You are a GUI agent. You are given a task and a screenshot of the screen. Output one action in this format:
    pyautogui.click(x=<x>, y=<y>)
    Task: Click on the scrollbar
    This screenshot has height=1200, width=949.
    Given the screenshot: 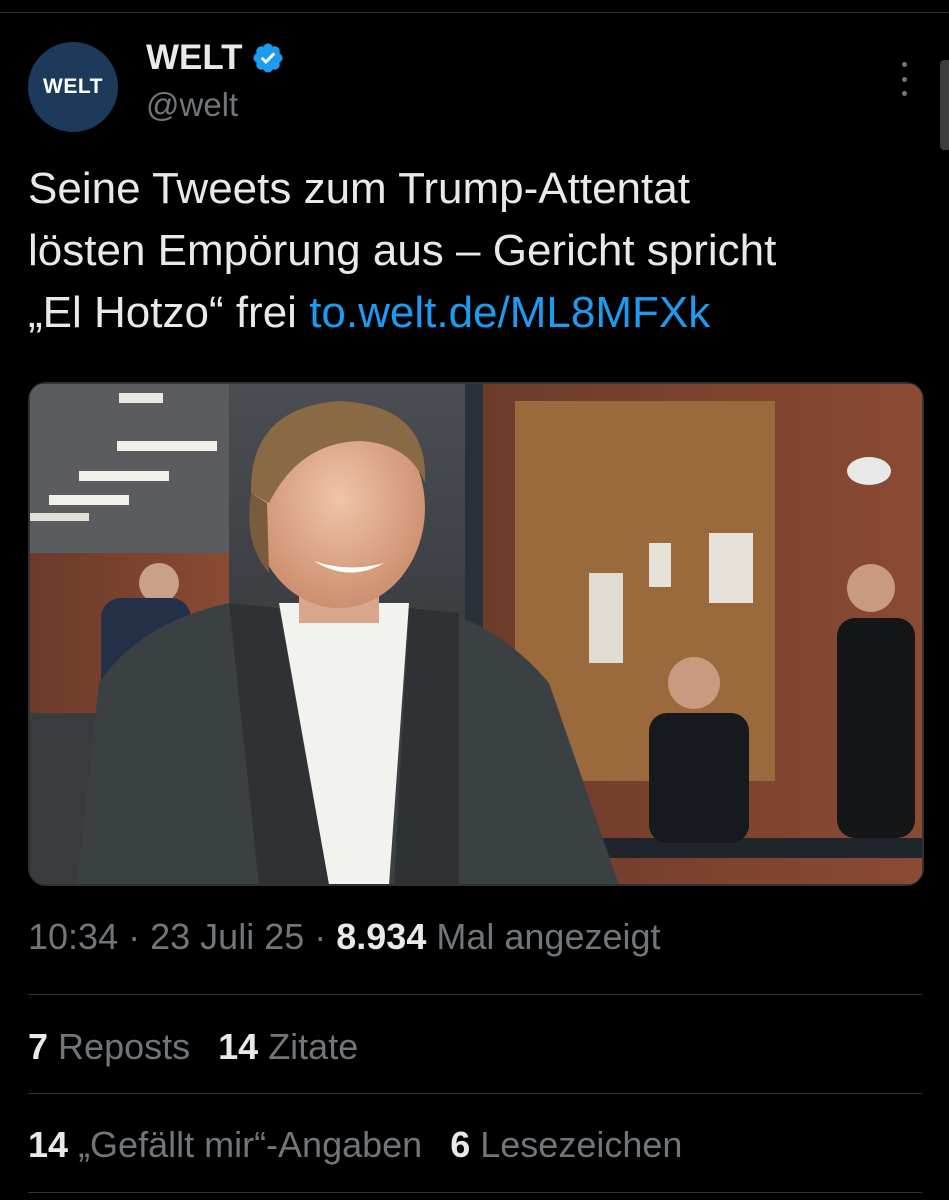 What is the action you would take?
    pyautogui.click(x=944, y=105)
    